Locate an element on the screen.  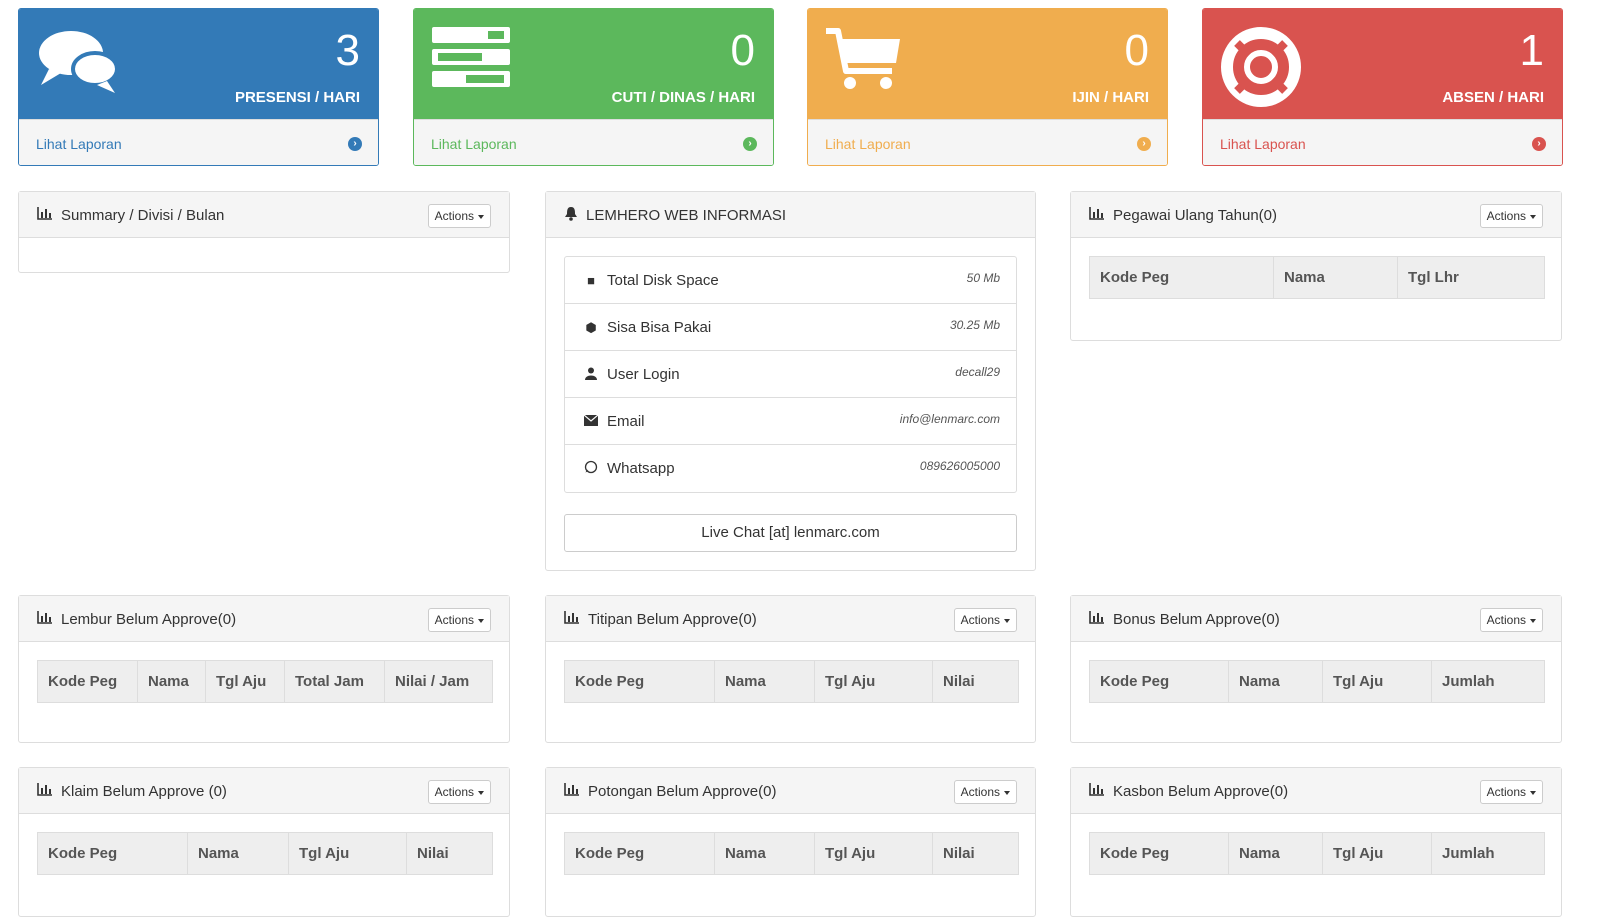
klaim-panel-header: Klaim Belum Approve (0) Actions is located at coordinates (264, 791).